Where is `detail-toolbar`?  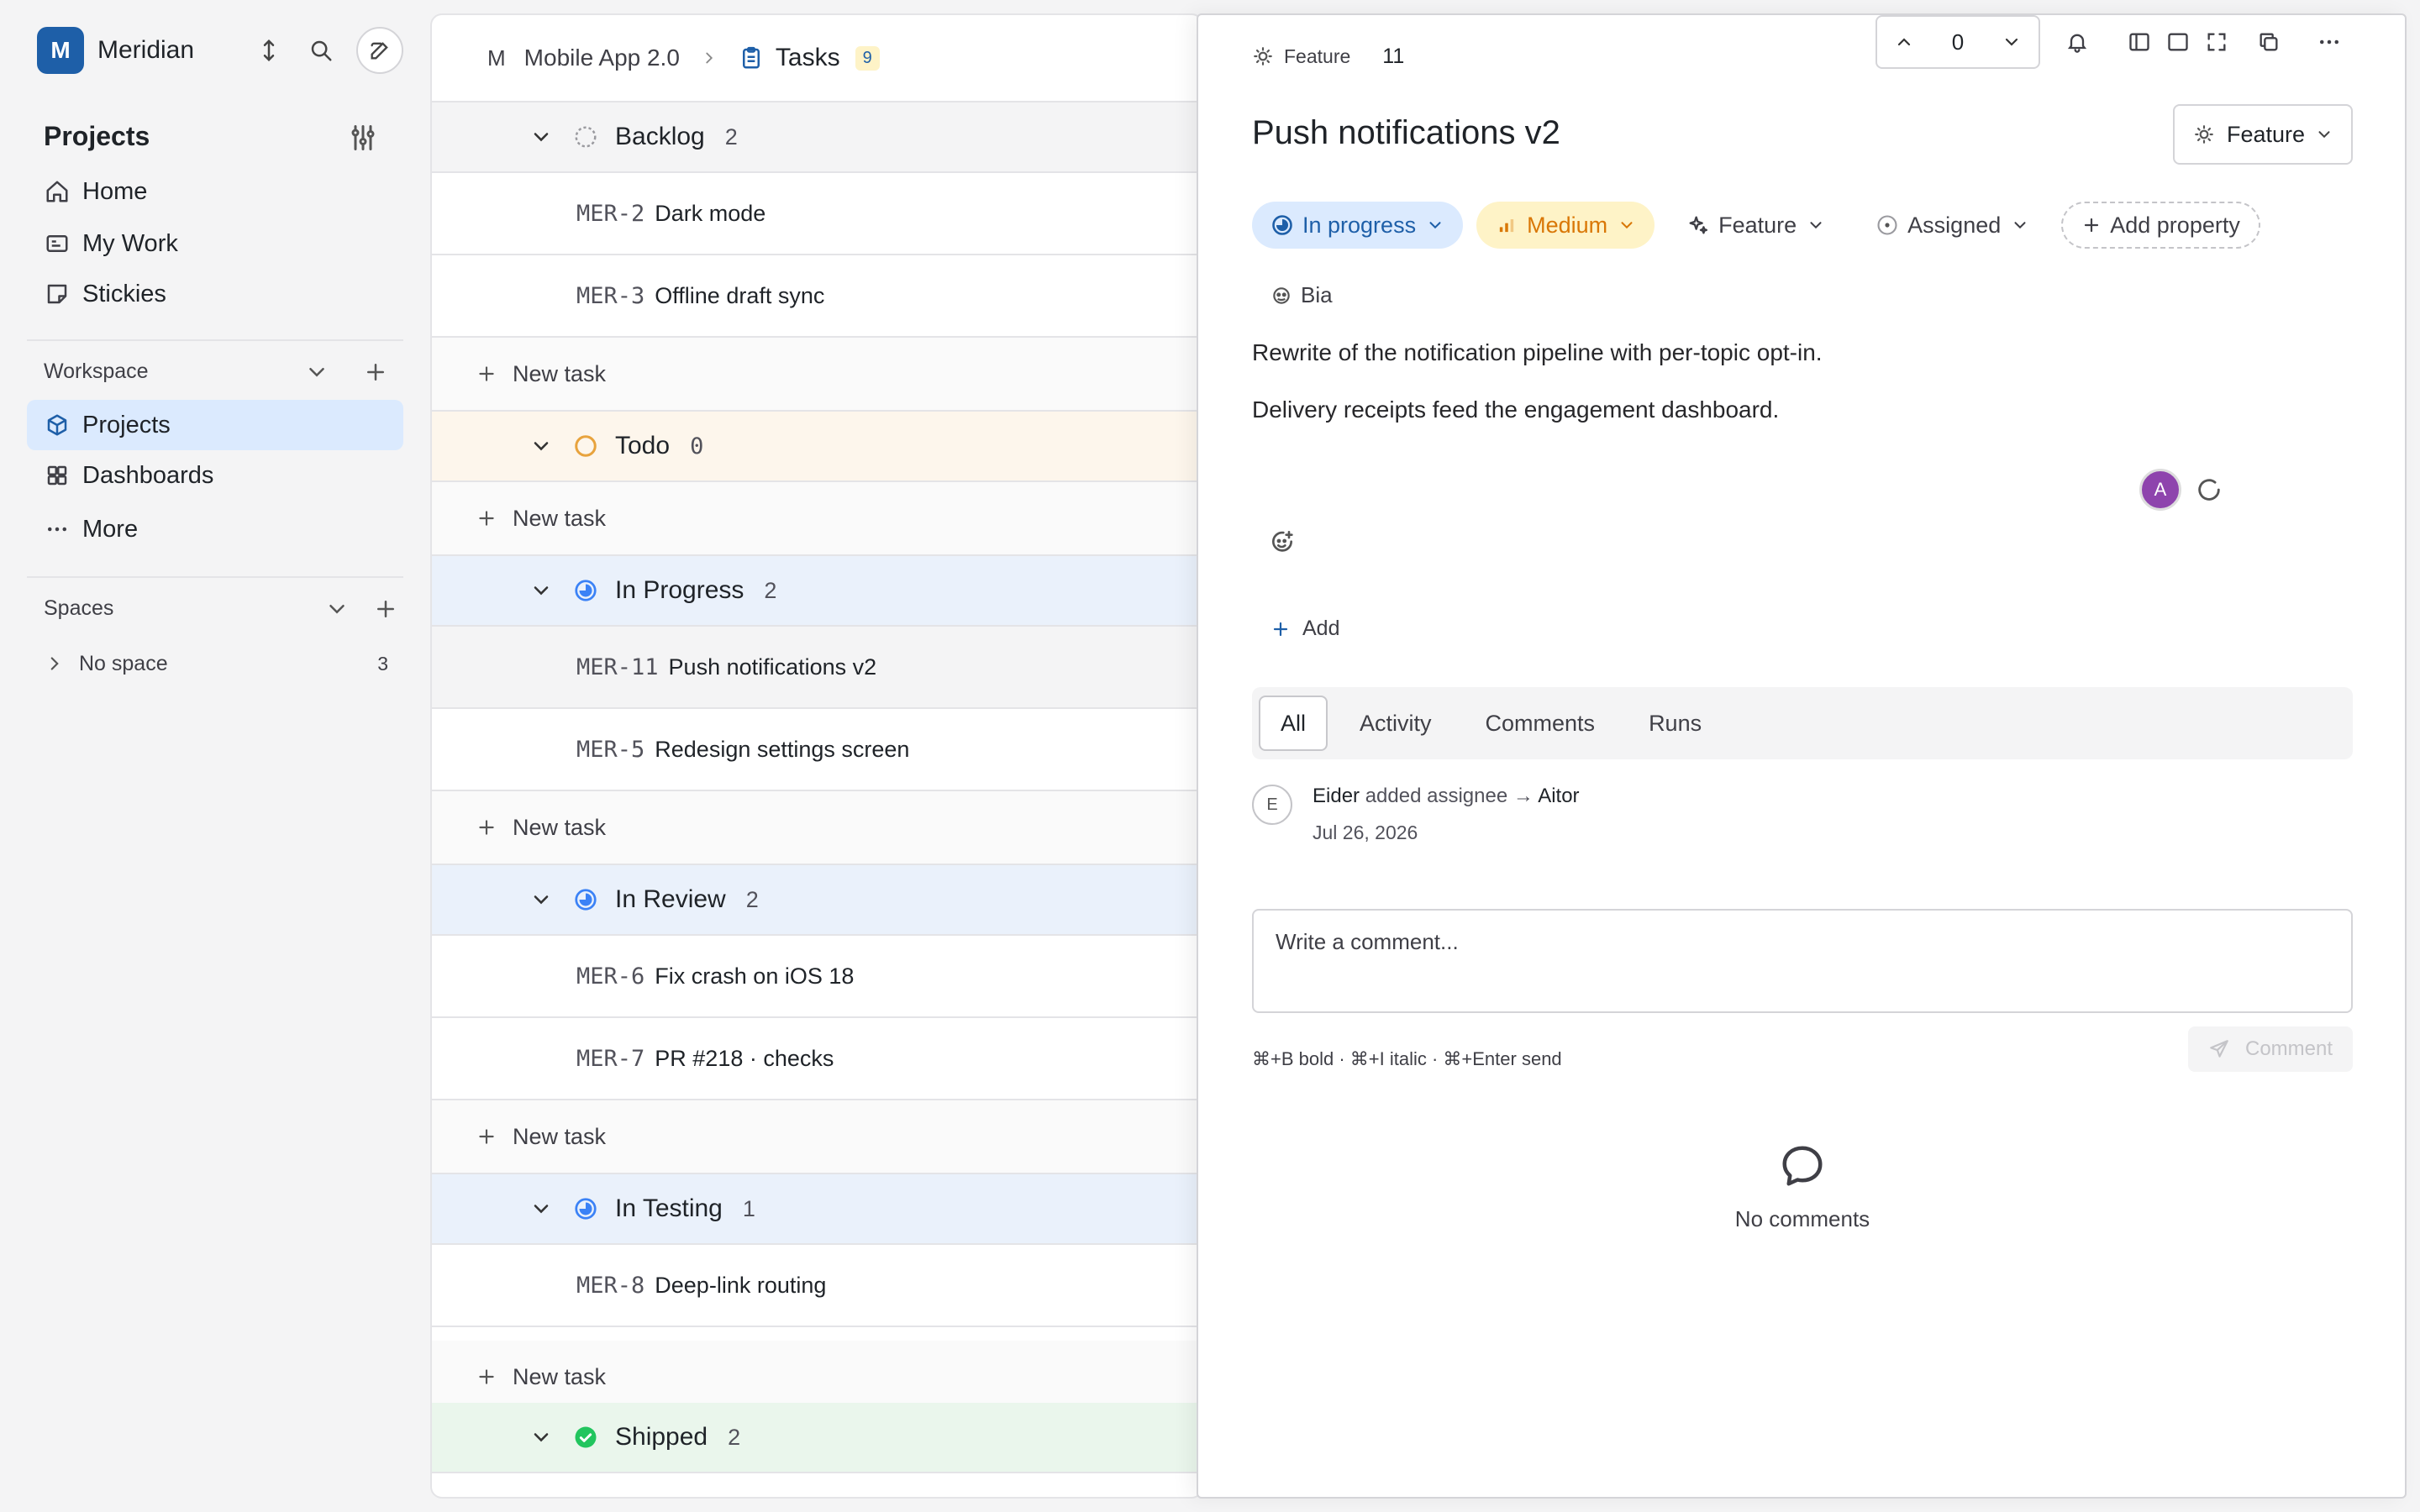 detail-toolbar is located at coordinates (2077, 42).